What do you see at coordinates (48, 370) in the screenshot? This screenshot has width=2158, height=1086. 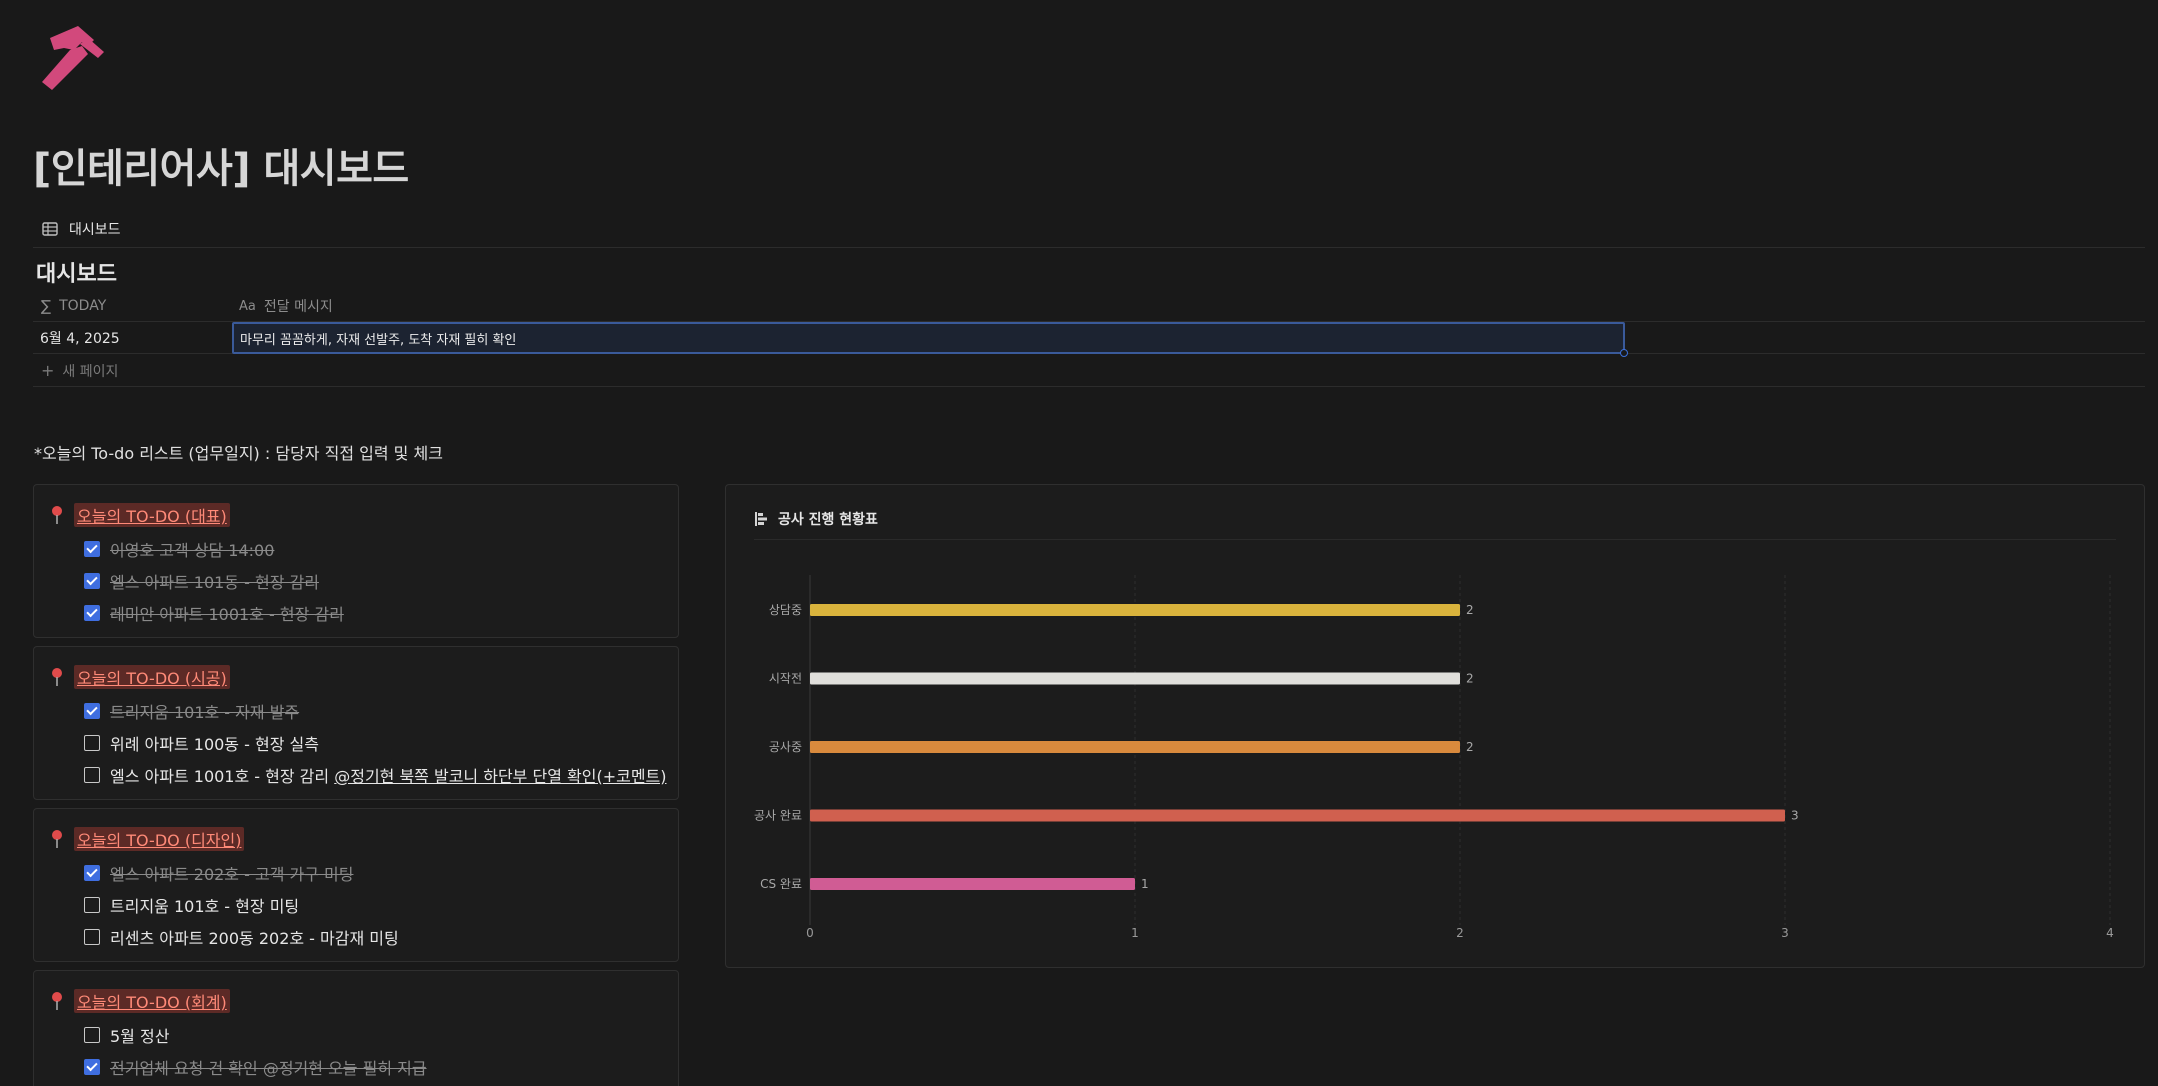 I see `plus-icon: +` at bounding box center [48, 370].